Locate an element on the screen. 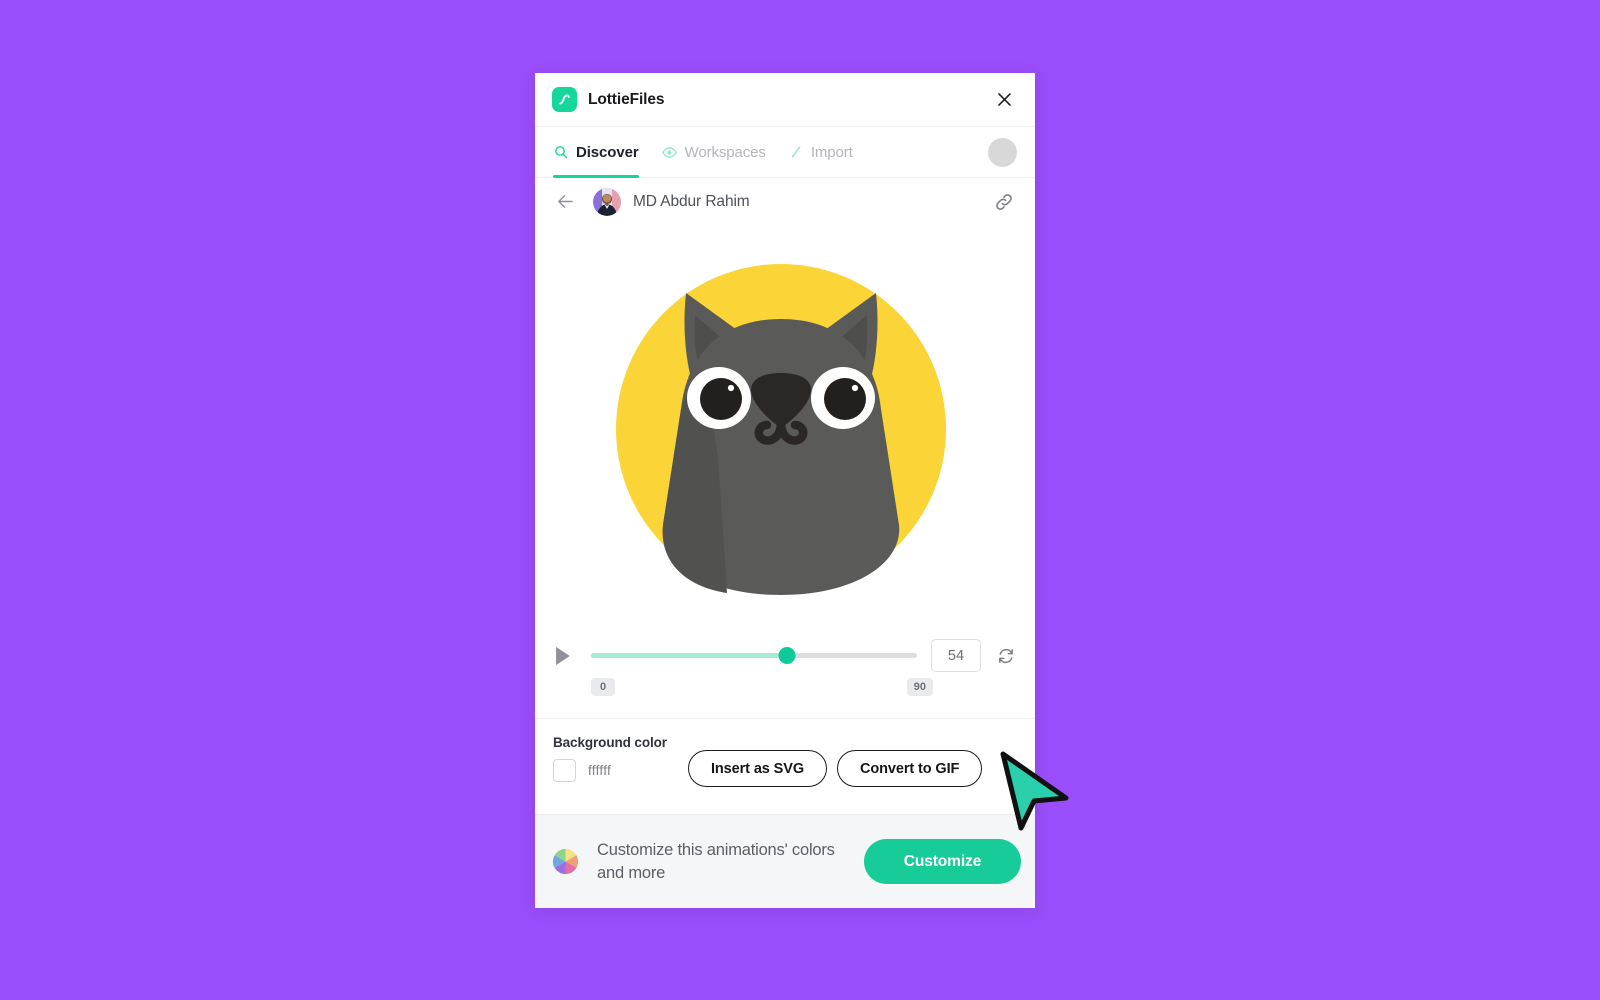  insert-as-svg-button: Insert as SVG is located at coordinates (757, 768).